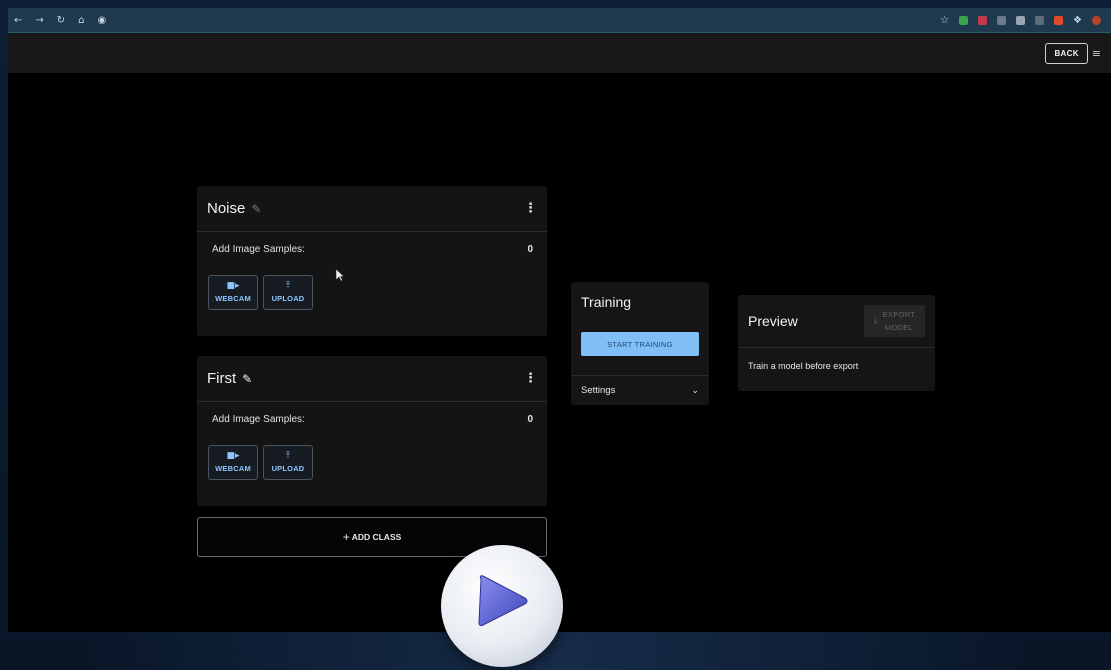  What do you see at coordinates (39, 20) in the screenshot?
I see `forward-arrow-icon: →` at bounding box center [39, 20].